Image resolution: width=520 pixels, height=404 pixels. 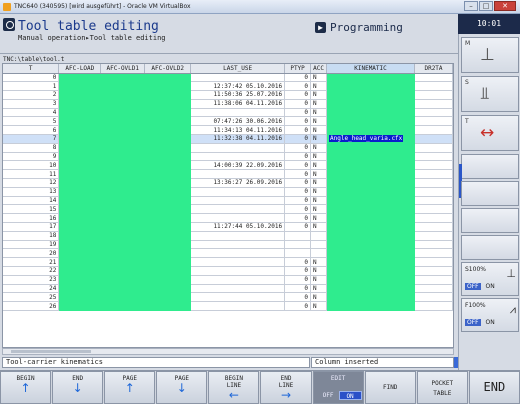 What do you see at coordinates (31, 183) in the screenshot?
I see `cell-t: 12` at bounding box center [31, 183].